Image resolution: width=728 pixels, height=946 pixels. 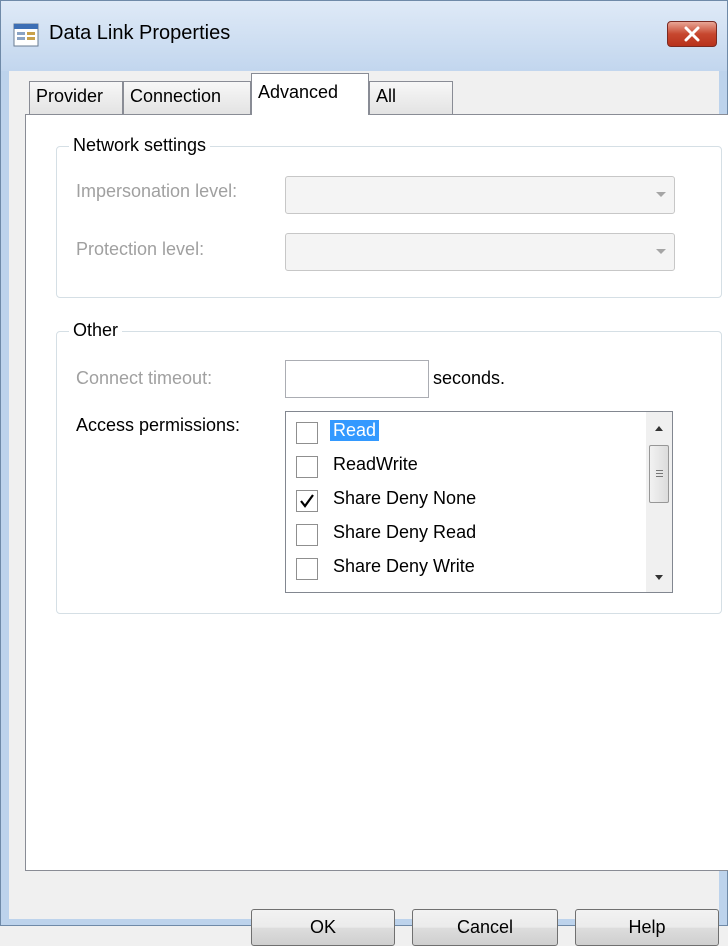 I want to click on checkmark-icon, so click(x=307, y=501).